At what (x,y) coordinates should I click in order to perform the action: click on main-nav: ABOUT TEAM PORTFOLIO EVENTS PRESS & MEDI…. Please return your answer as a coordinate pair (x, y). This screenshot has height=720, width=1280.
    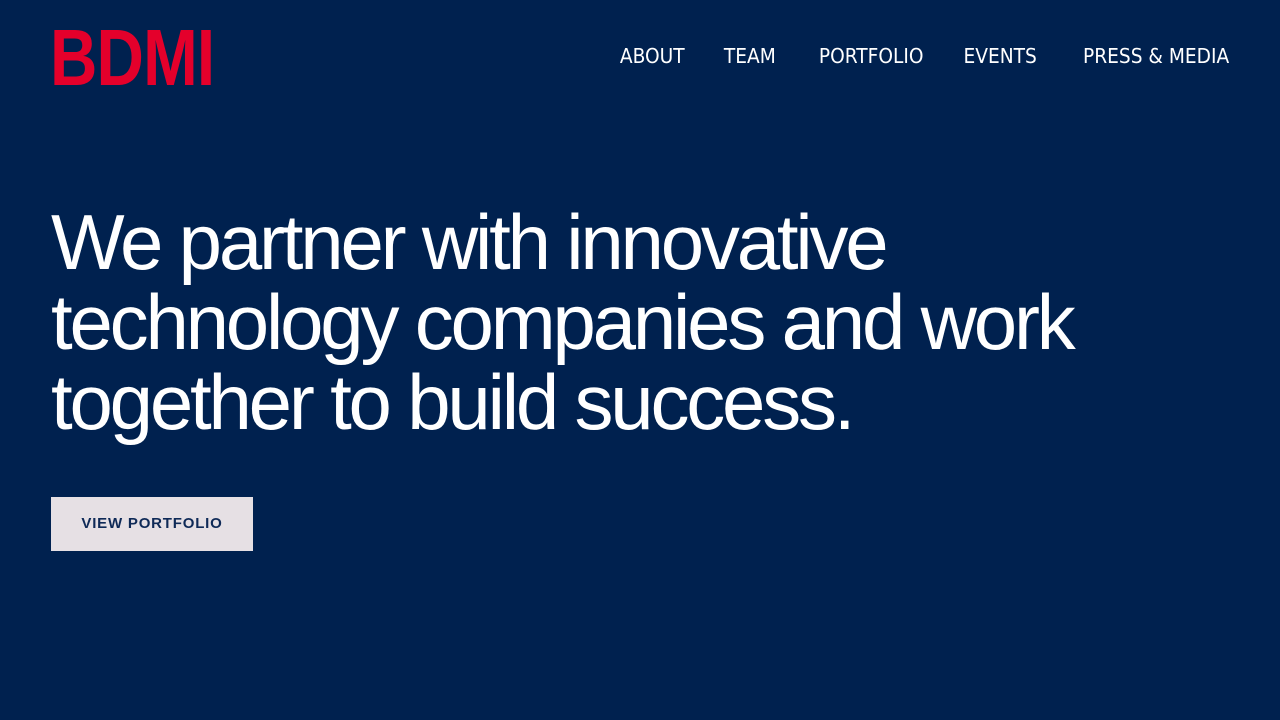
    Looking at the image, I should click on (922, 56).